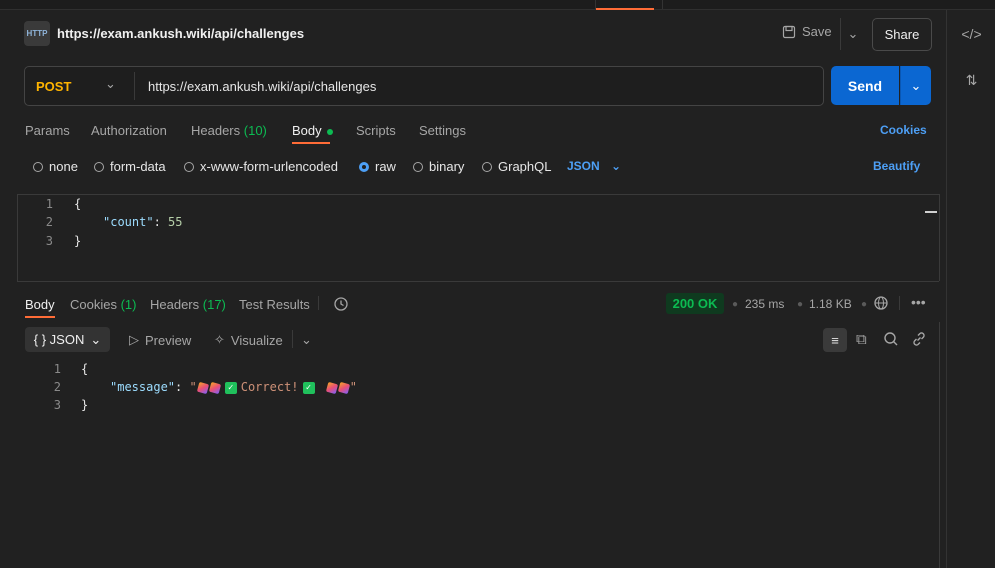 The height and width of the screenshot is (568, 995). What do you see at coordinates (865, 85) in the screenshot?
I see `send-button: Send` at bounding box center [865, 85].